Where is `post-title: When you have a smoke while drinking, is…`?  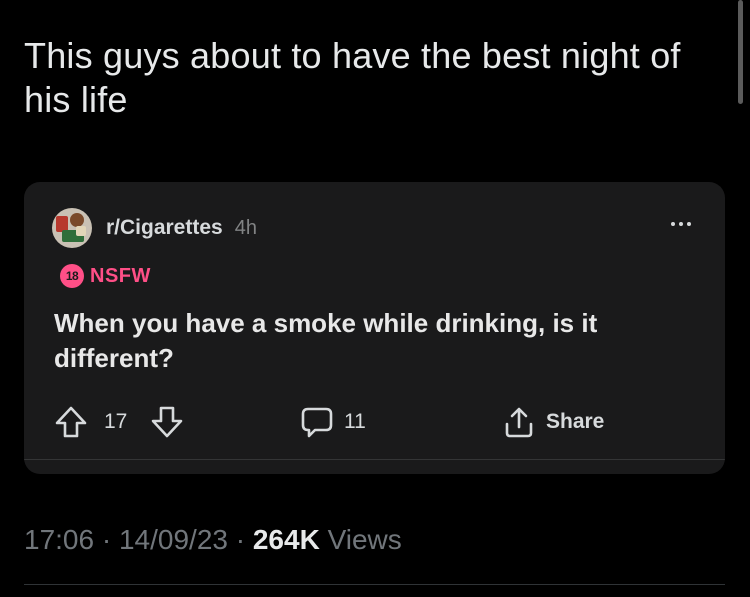
post-title: When you have a smoke while drinking, is… is located at coordinates (354, 341).